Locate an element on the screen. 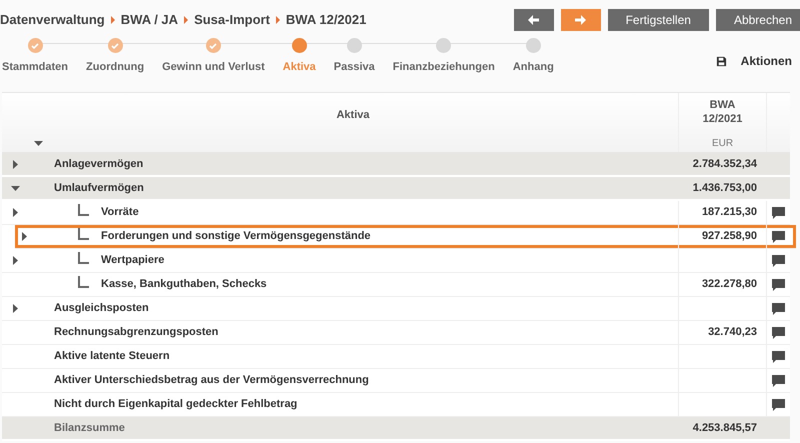 The height and width of the screenshot is (443, 800). table-row: Aktiver Unterschiedsbetrag aus der Vermögensverrechnung is located at coordinates (396, 381).